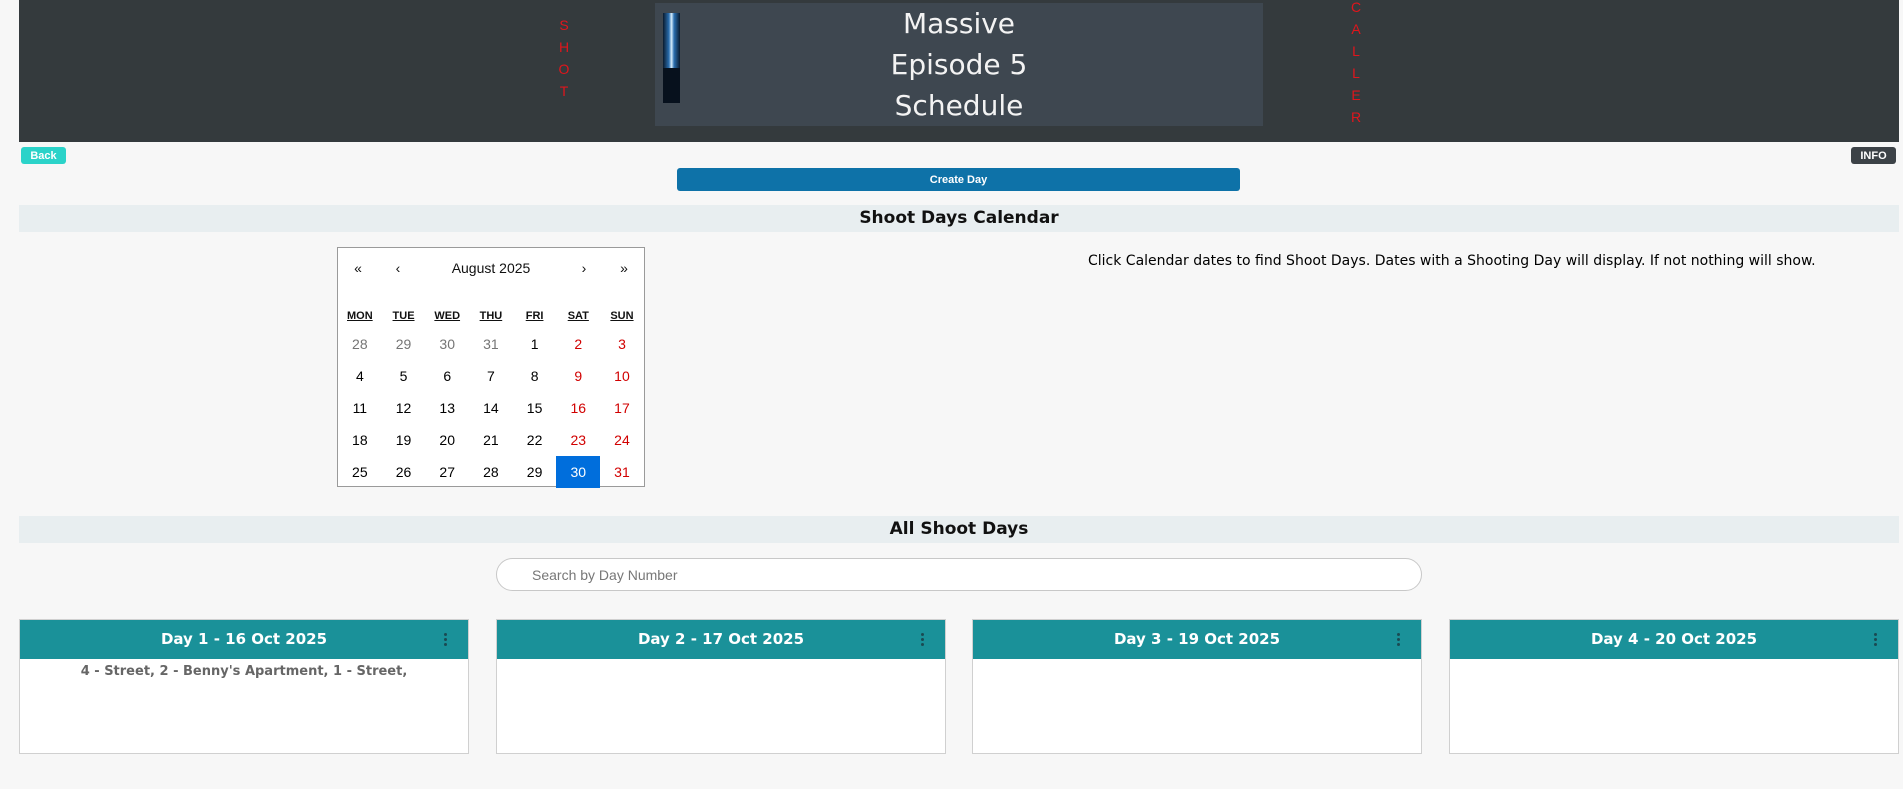 The height and width of the screenshot is (789, 1903). What do you see at coordinates (535, 408) in the screenshot?
I see `calendar-day: 15` at bounding box center [535, 408].